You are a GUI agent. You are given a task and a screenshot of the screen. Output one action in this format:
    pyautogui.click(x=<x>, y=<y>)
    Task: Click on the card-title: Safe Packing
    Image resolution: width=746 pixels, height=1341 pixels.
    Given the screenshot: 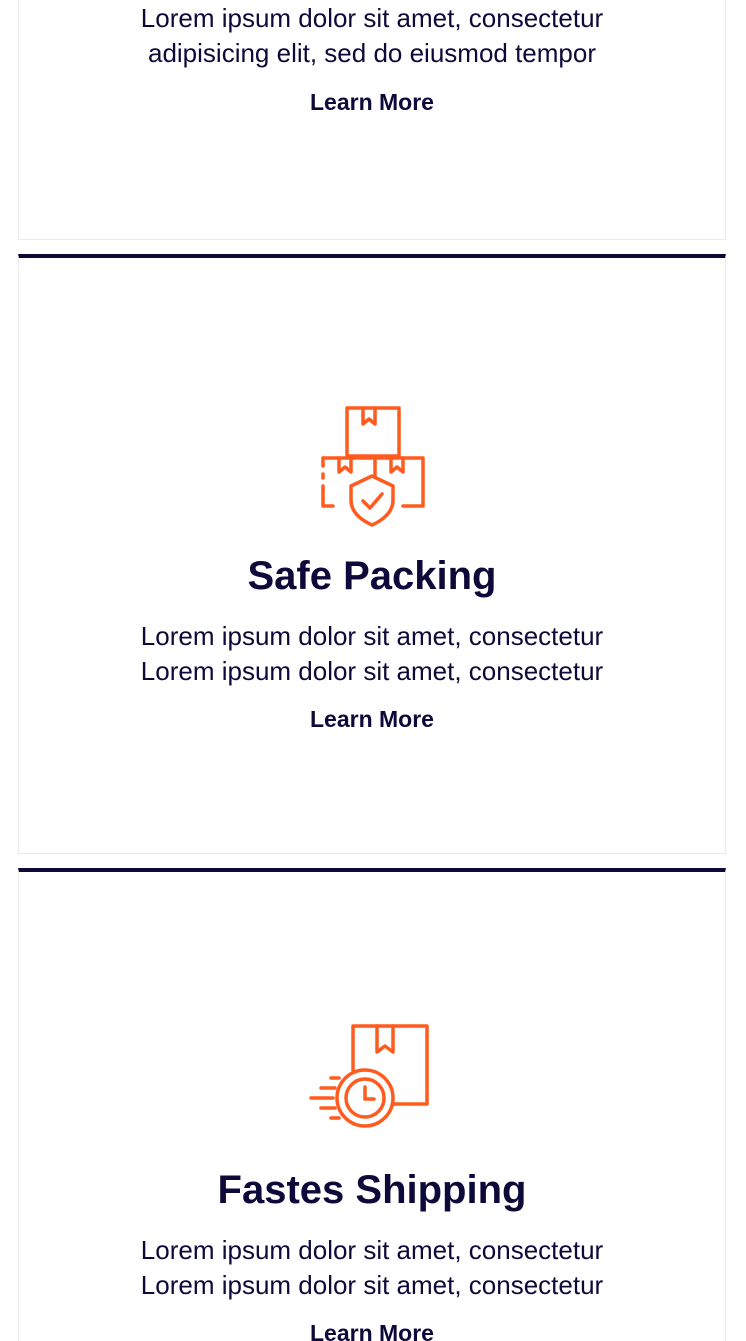 What is the action you would take?
    pyautogui.click(x=372, y=576)
    